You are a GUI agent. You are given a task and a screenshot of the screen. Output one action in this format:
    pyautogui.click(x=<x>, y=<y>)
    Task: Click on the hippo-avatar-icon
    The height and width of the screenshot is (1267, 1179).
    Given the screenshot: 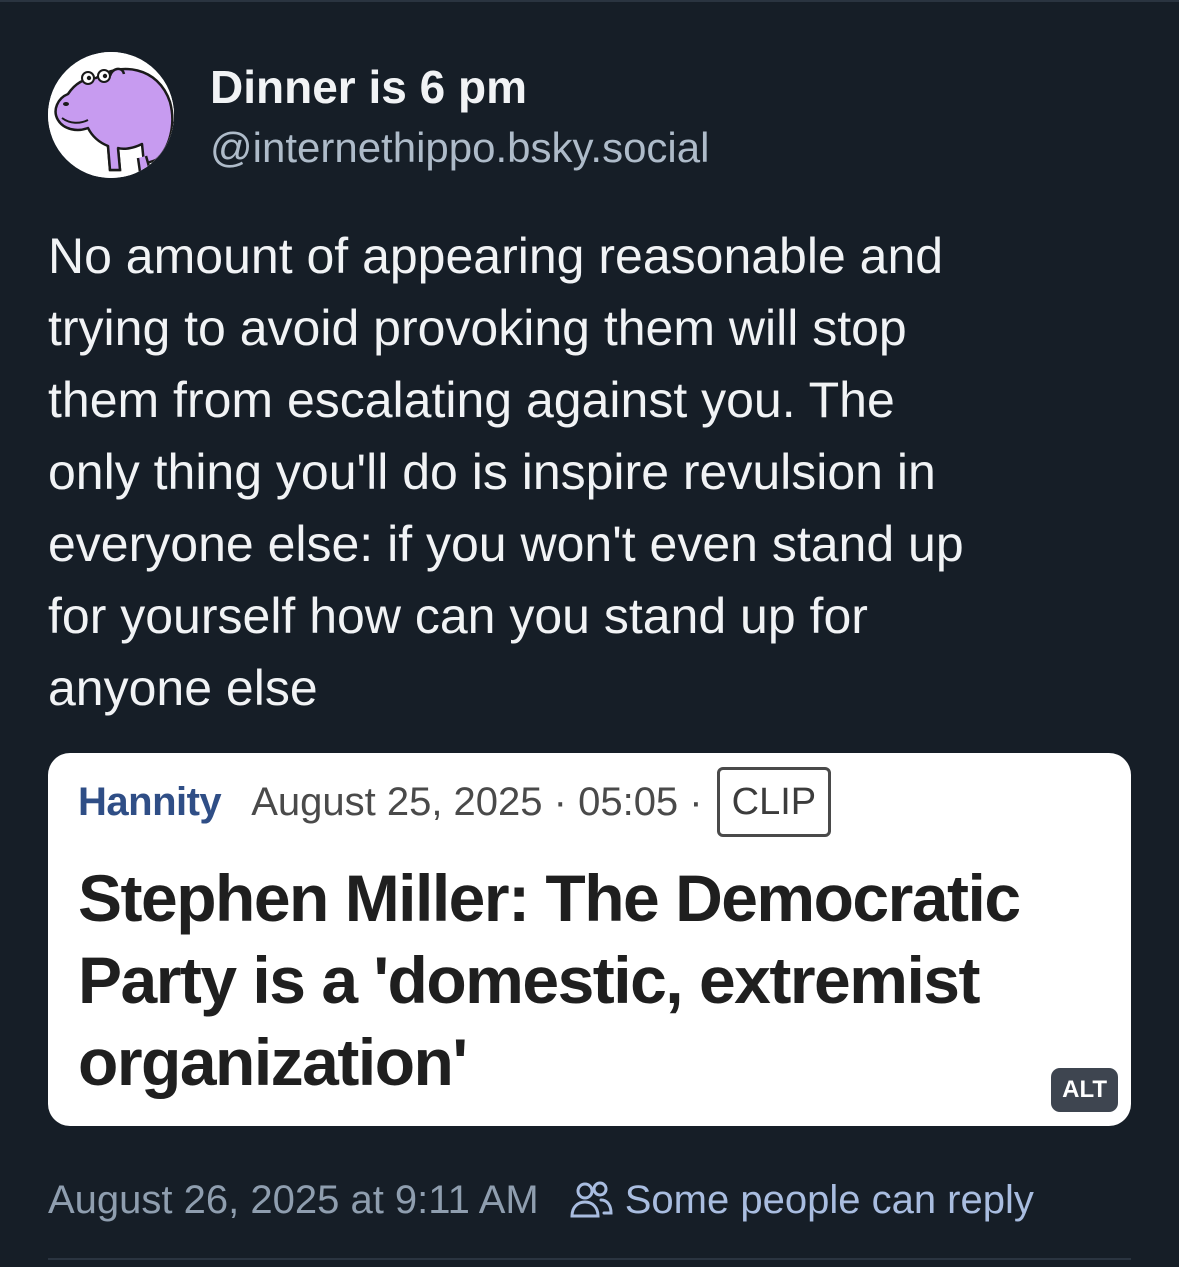 What is the action you would take?
    pyautogui.click(x=111, y=115)
    